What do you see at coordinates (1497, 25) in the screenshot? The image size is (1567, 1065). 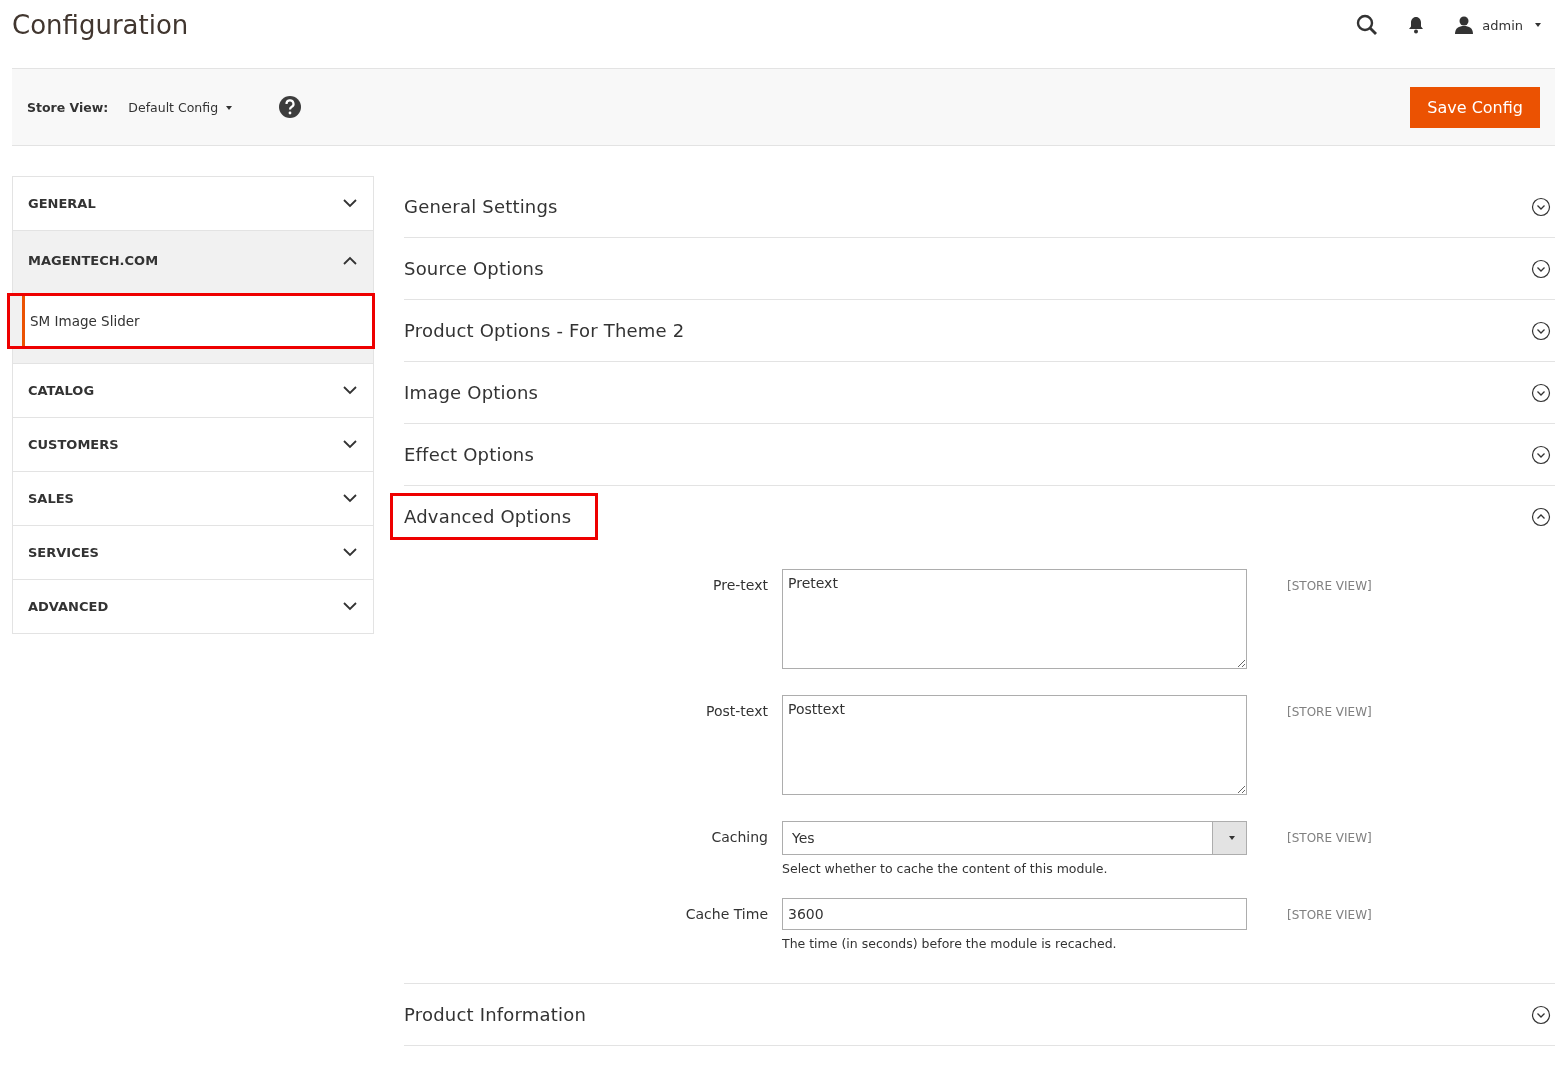 I see `user-menu: admin` at bounding box center [1497, 25].